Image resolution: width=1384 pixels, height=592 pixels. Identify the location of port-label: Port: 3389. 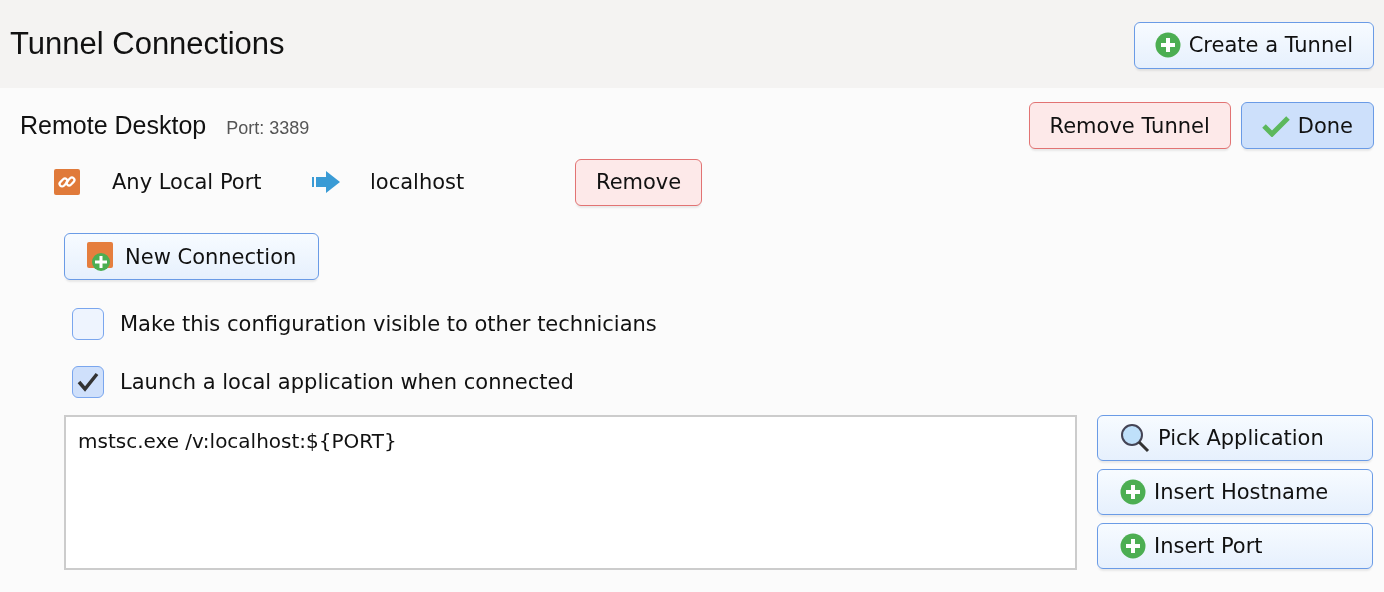
(268, 128).